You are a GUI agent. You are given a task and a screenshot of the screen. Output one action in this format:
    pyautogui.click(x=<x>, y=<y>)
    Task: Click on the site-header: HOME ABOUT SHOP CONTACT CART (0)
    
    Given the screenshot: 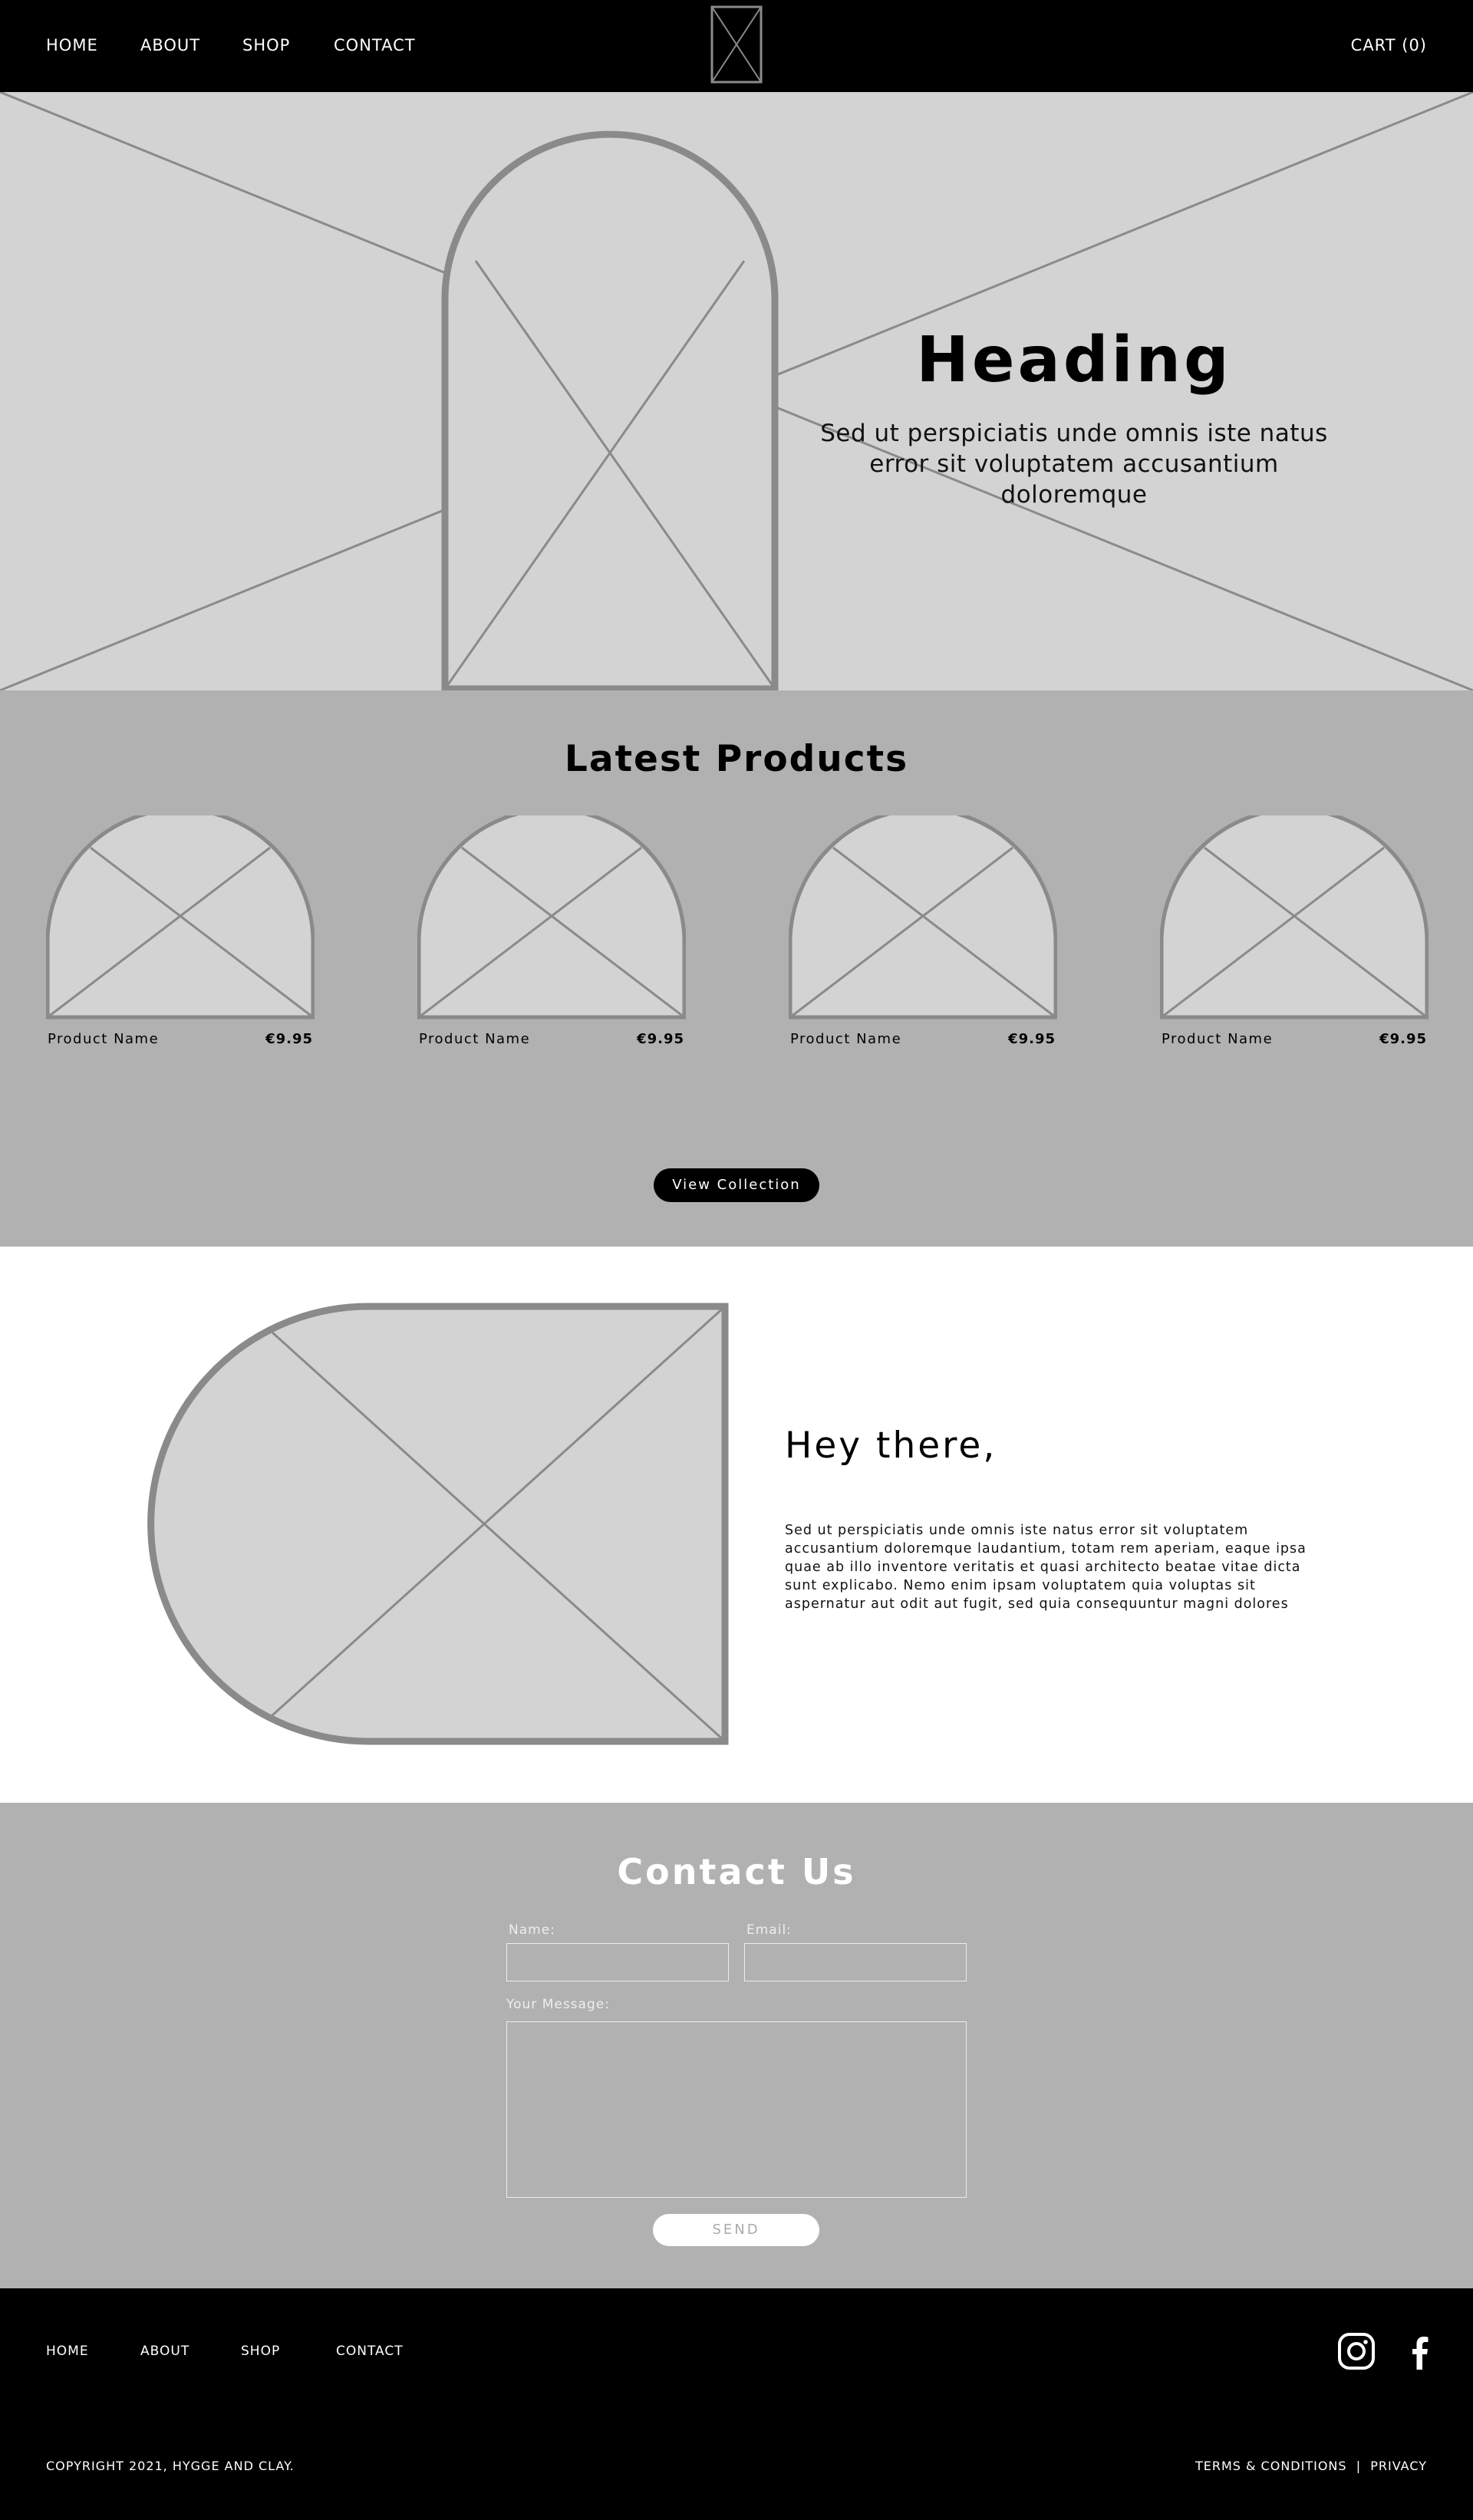 What is the action you would take?
    pyautogui.click(x=736, y=46)
    